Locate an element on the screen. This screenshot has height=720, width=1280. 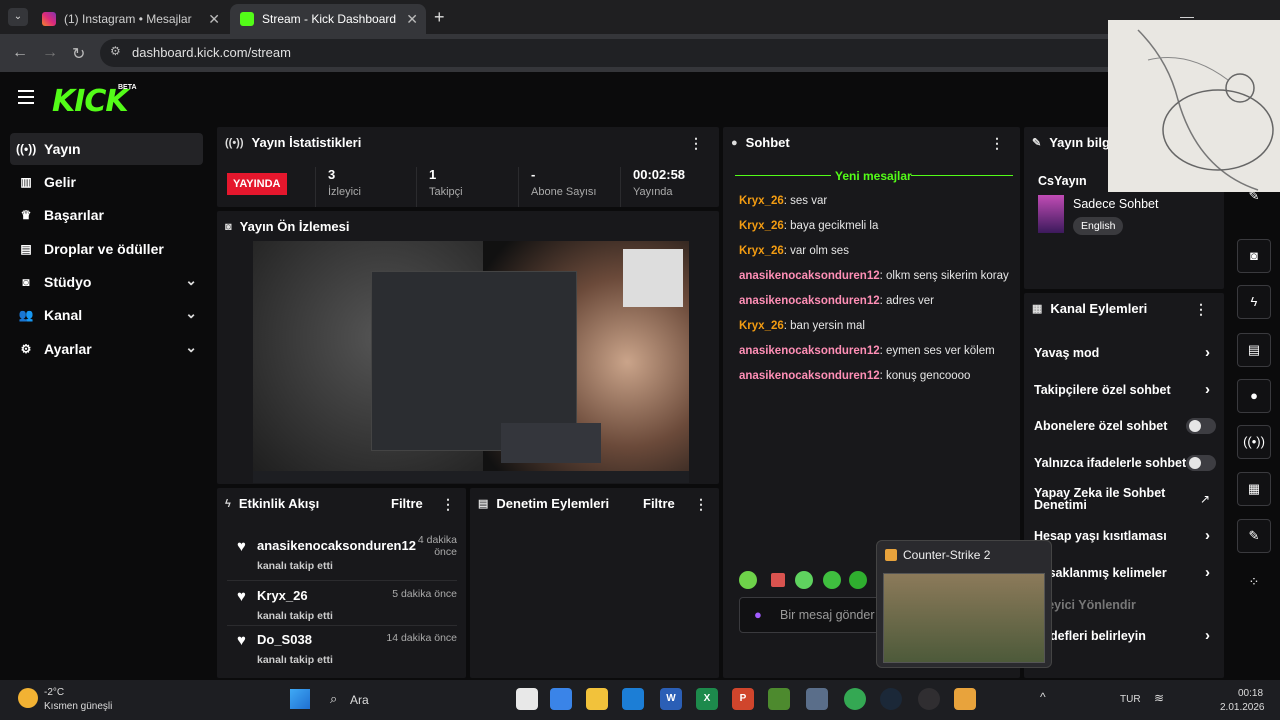
subscribers-only-toggle is located at coordinates (1201, 426).